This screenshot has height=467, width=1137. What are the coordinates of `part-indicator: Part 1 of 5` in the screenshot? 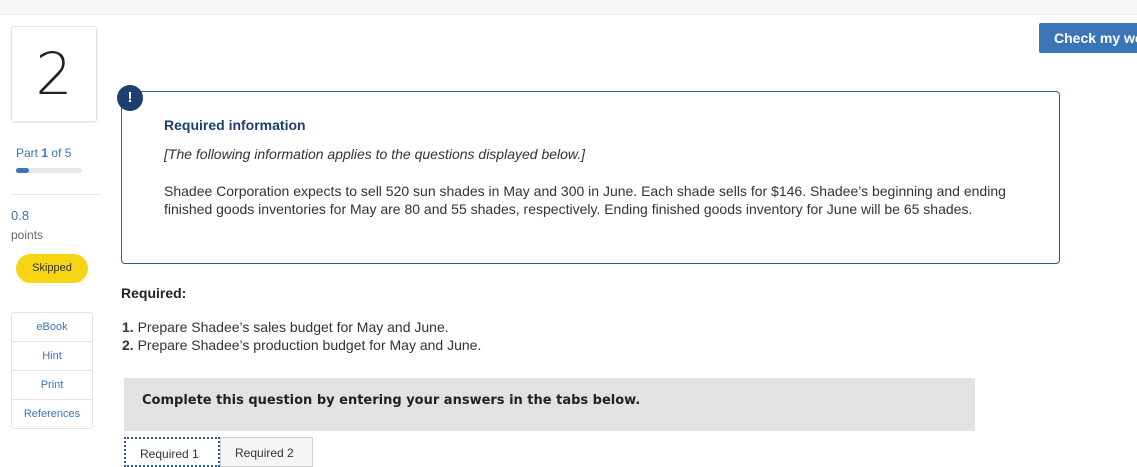 It's located at (43, 153).